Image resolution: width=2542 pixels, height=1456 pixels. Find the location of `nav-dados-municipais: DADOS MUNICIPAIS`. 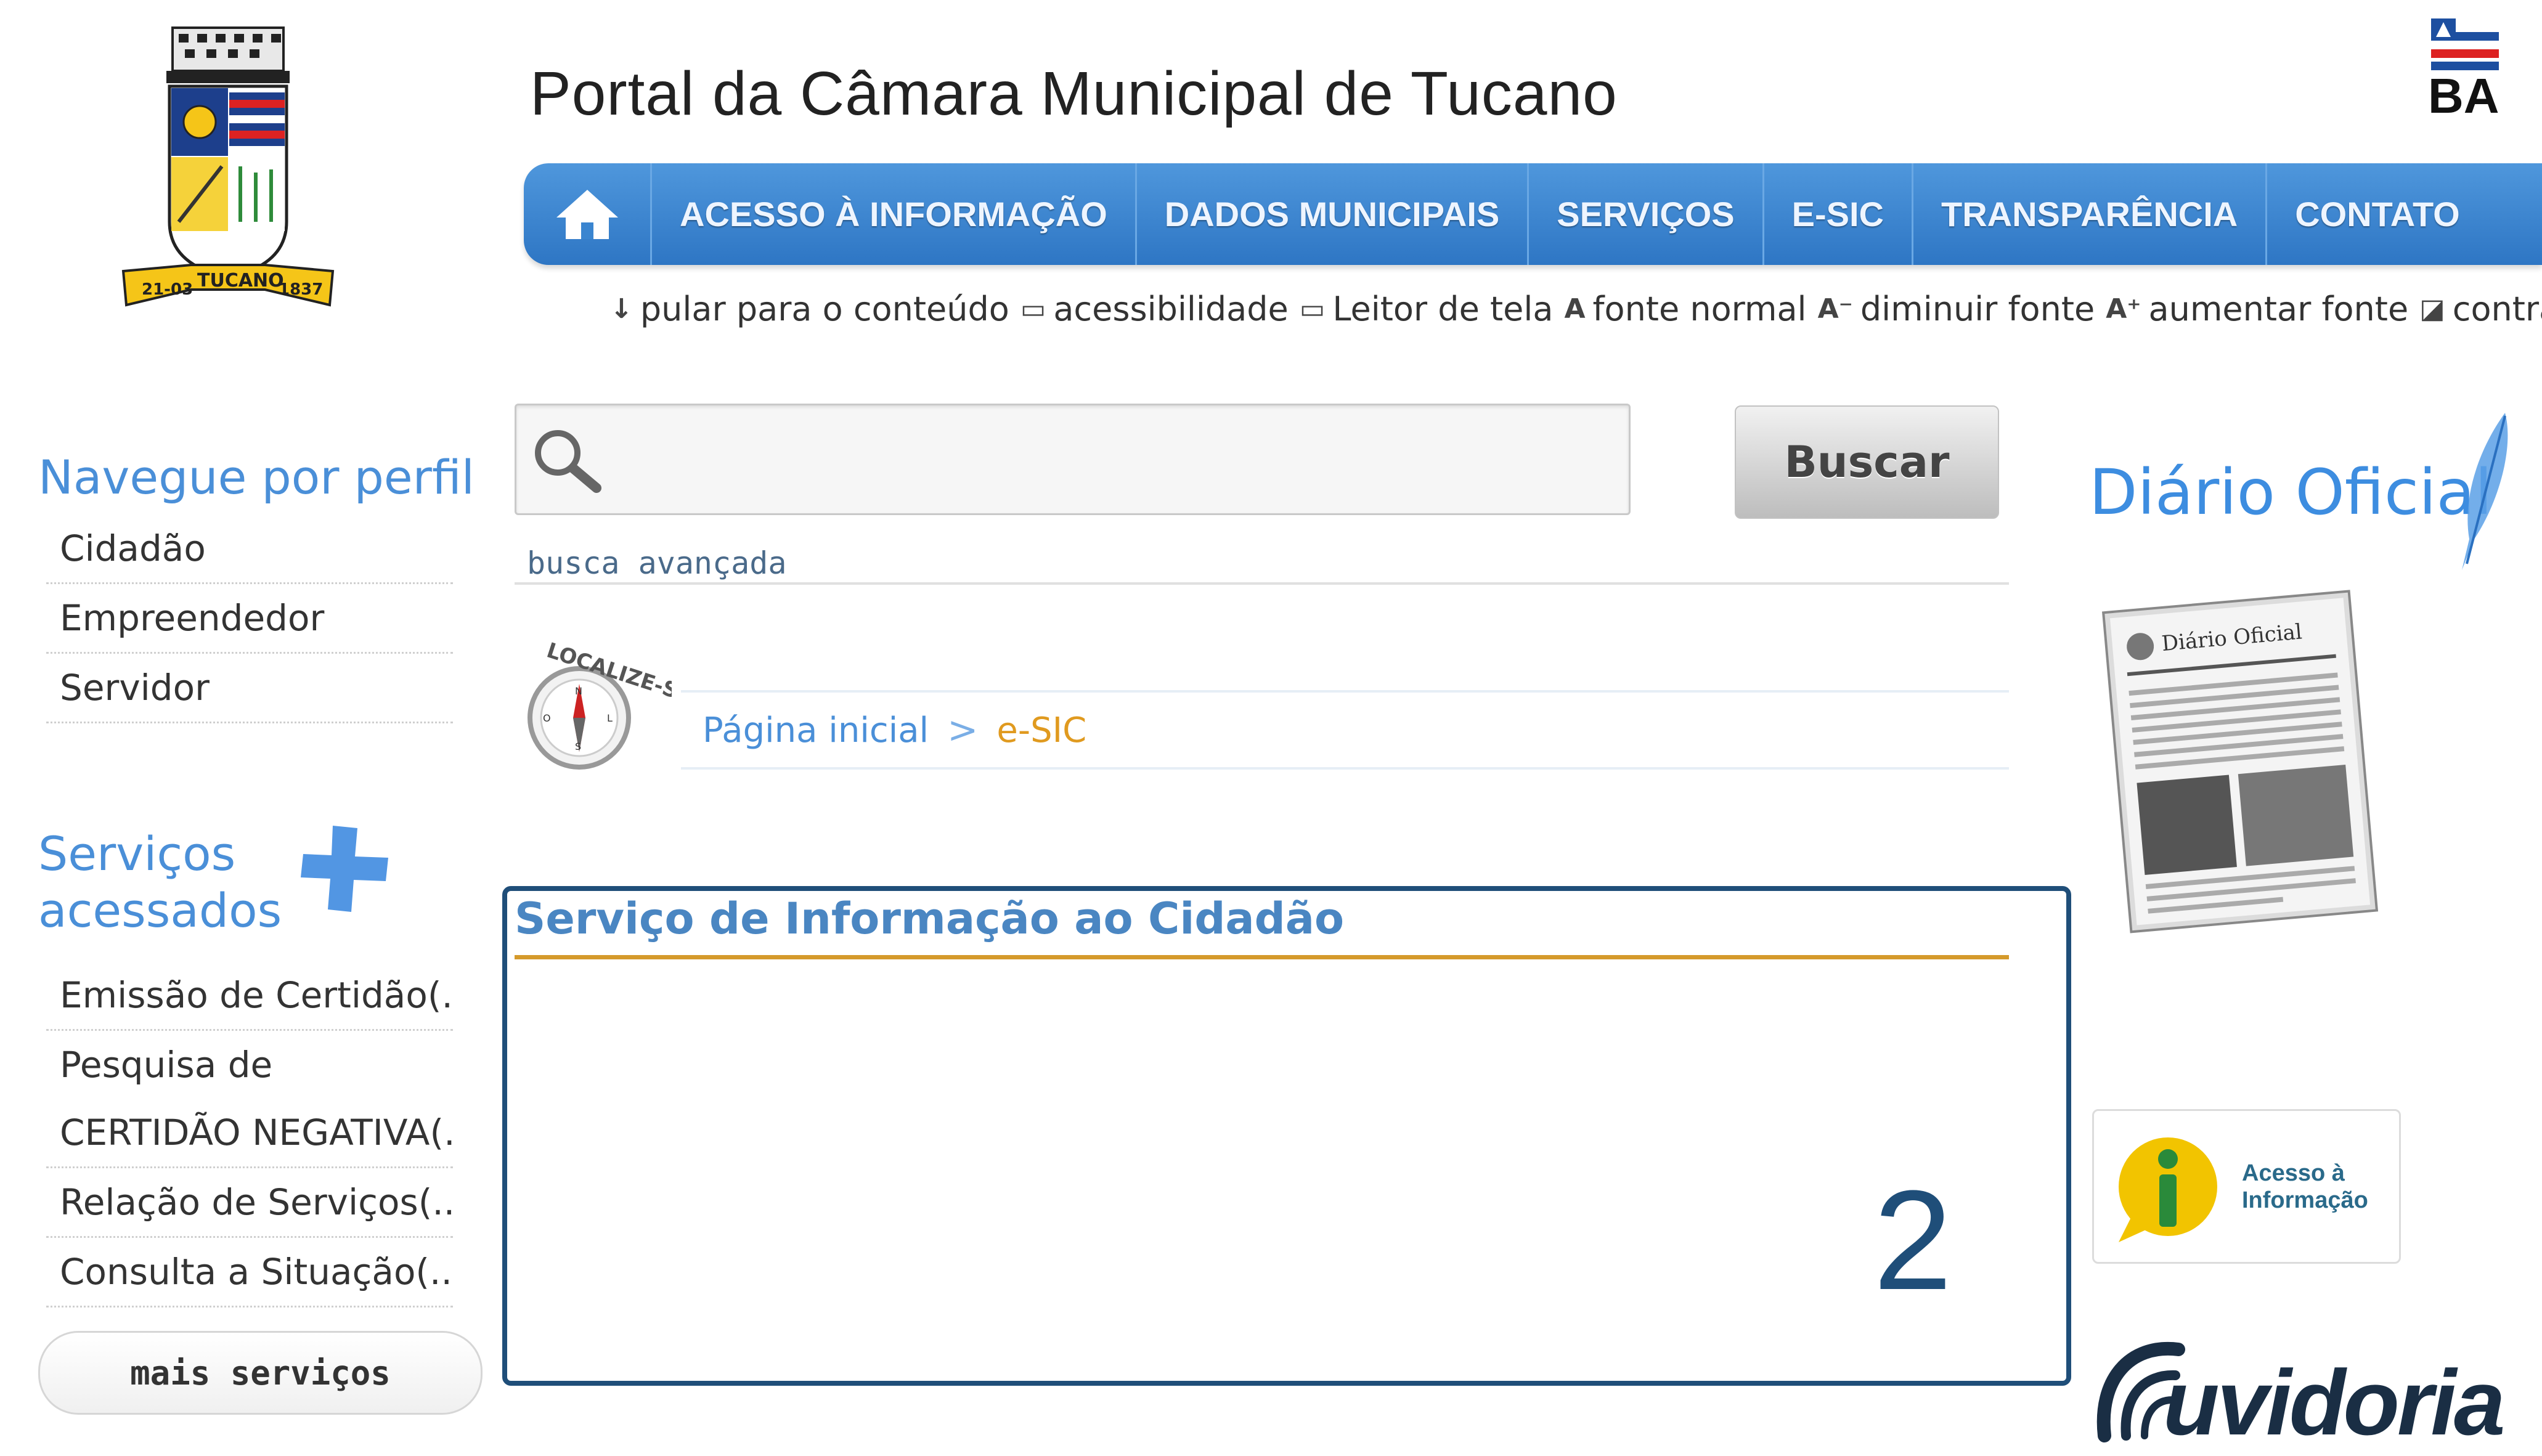

nav-dados-municipais: DADOS MUNICIPAIS is located at coordinates (1334, 214).